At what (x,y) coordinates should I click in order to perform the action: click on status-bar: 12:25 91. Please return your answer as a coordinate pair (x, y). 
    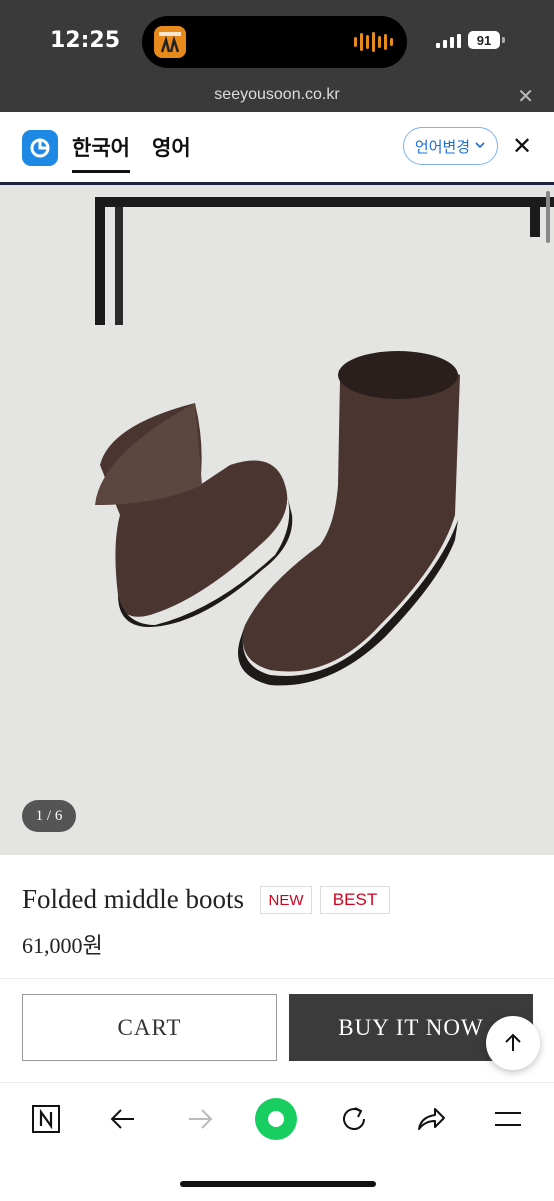
    Looking at the image, I should click on (277, 40).